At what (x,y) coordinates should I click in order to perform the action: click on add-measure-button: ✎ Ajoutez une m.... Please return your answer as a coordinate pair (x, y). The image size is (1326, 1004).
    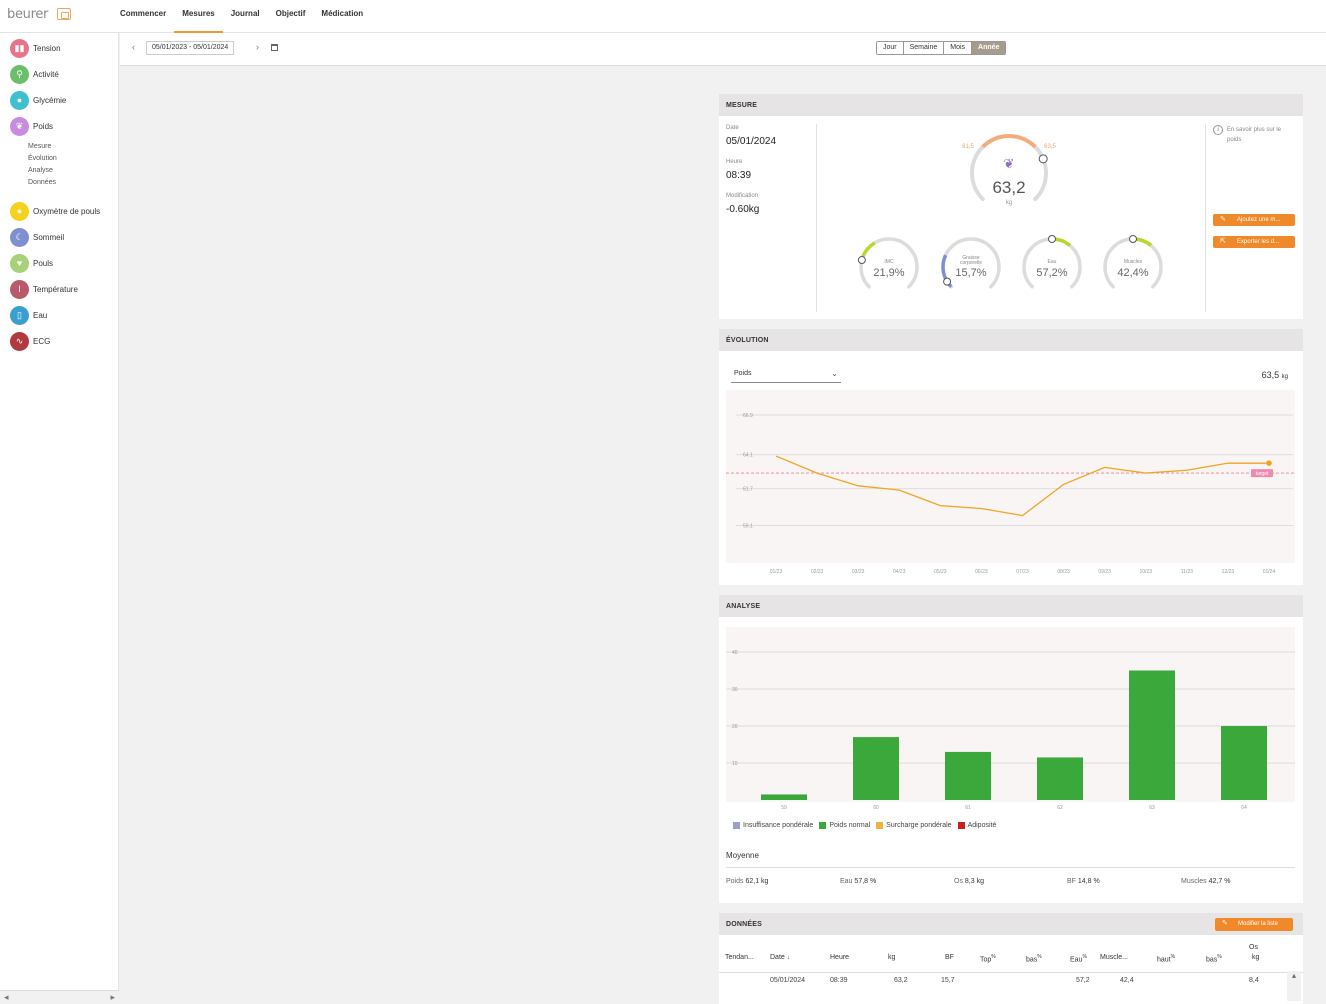
    Looking at the image, I should click on (1254, 220).